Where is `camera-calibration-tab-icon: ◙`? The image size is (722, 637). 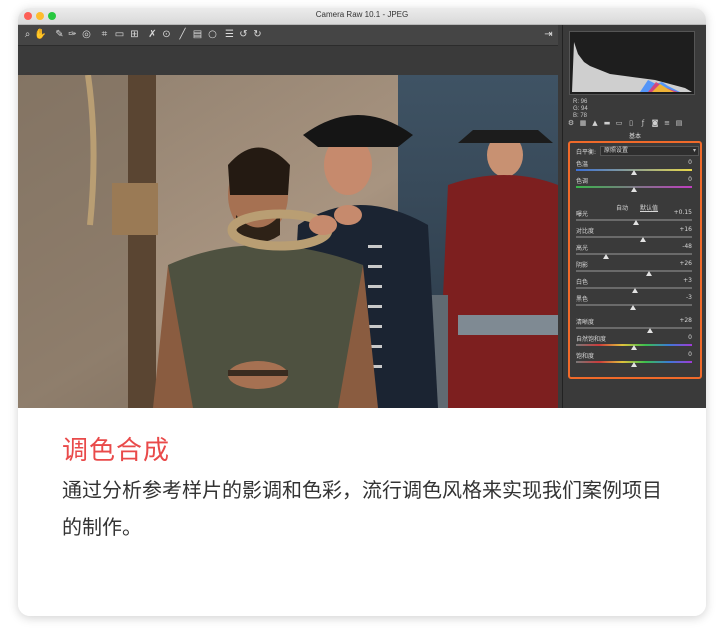 camera-calibration-tab-icon: ◙ is located at coordinates (655, 123).